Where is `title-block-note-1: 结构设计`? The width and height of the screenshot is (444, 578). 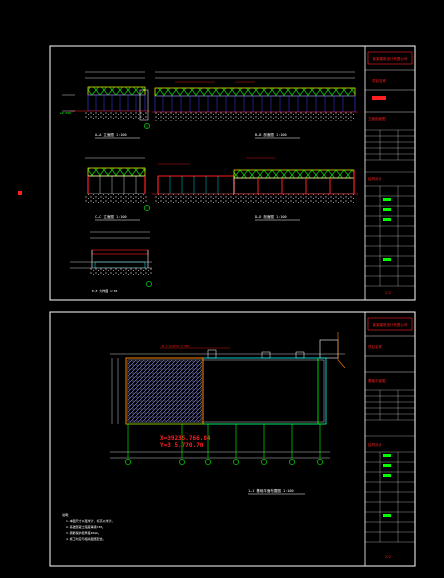
title-block-note-1: 结构设计 is located at coordinates (375, 178).